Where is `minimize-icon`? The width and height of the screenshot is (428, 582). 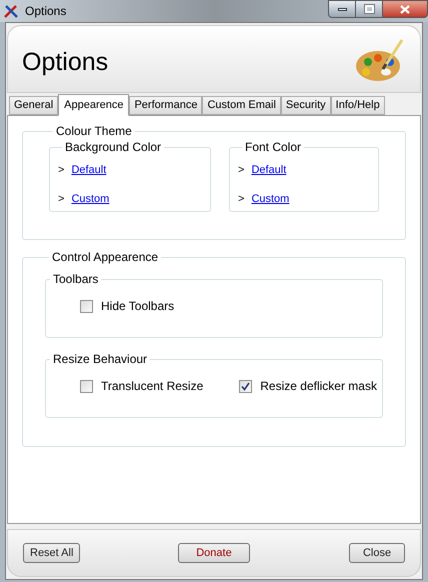 minimize-icon is located at coordinates (342, 9).